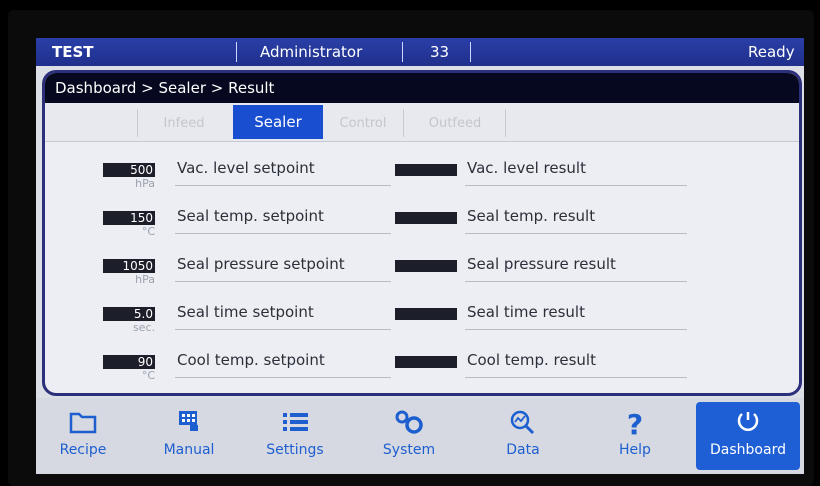 The image size is (820, 486). Describe the element at coordinates (440, 52) in the screenshot. I see `status-number: 33` at that location.